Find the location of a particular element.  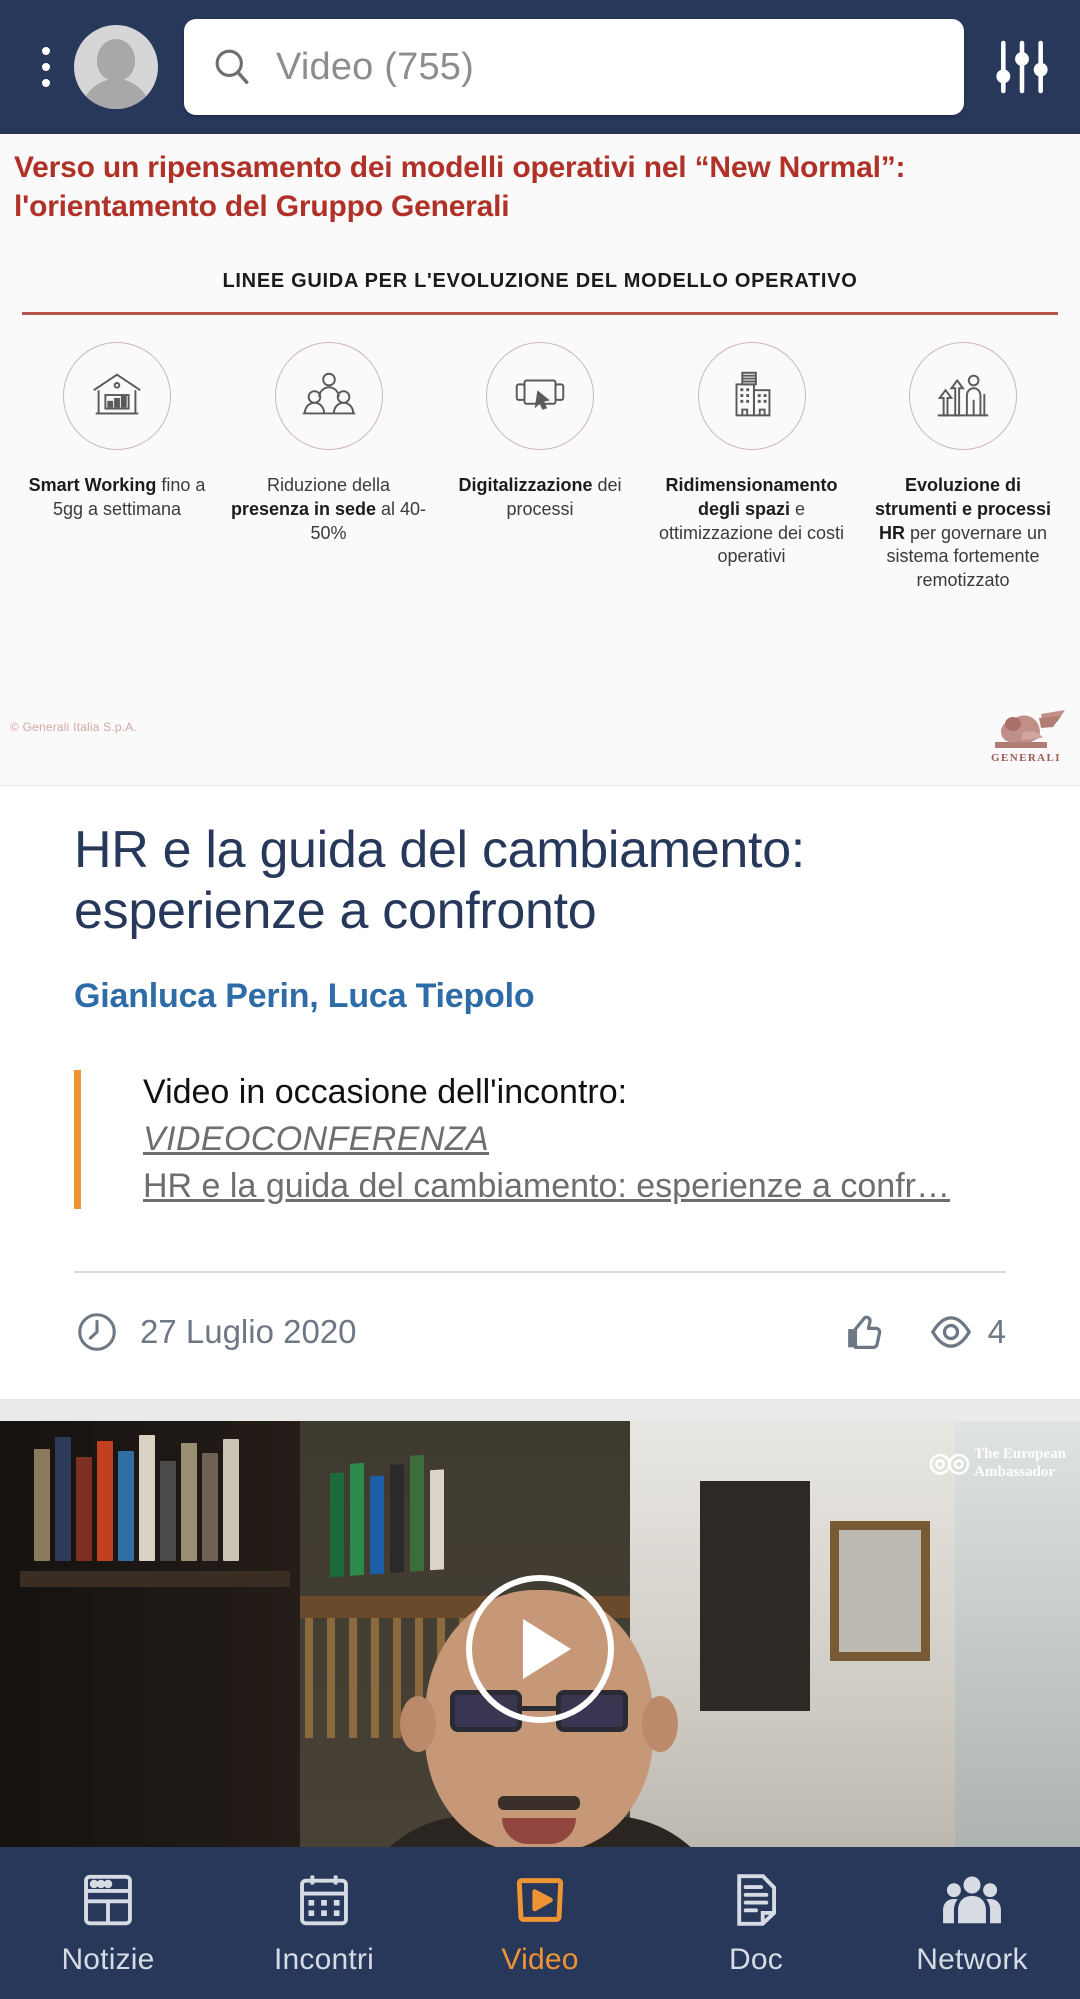

generali-logo-text: GENERALI is located at coordinates (1026, 758).